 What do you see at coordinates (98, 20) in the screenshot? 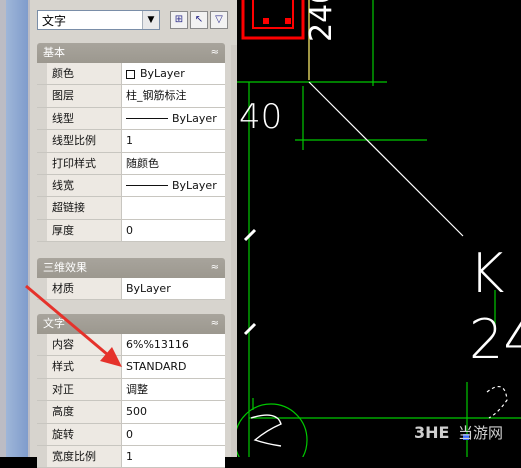
I see `object-type-select: 文字 ▼` at bounding box center [98, 20].